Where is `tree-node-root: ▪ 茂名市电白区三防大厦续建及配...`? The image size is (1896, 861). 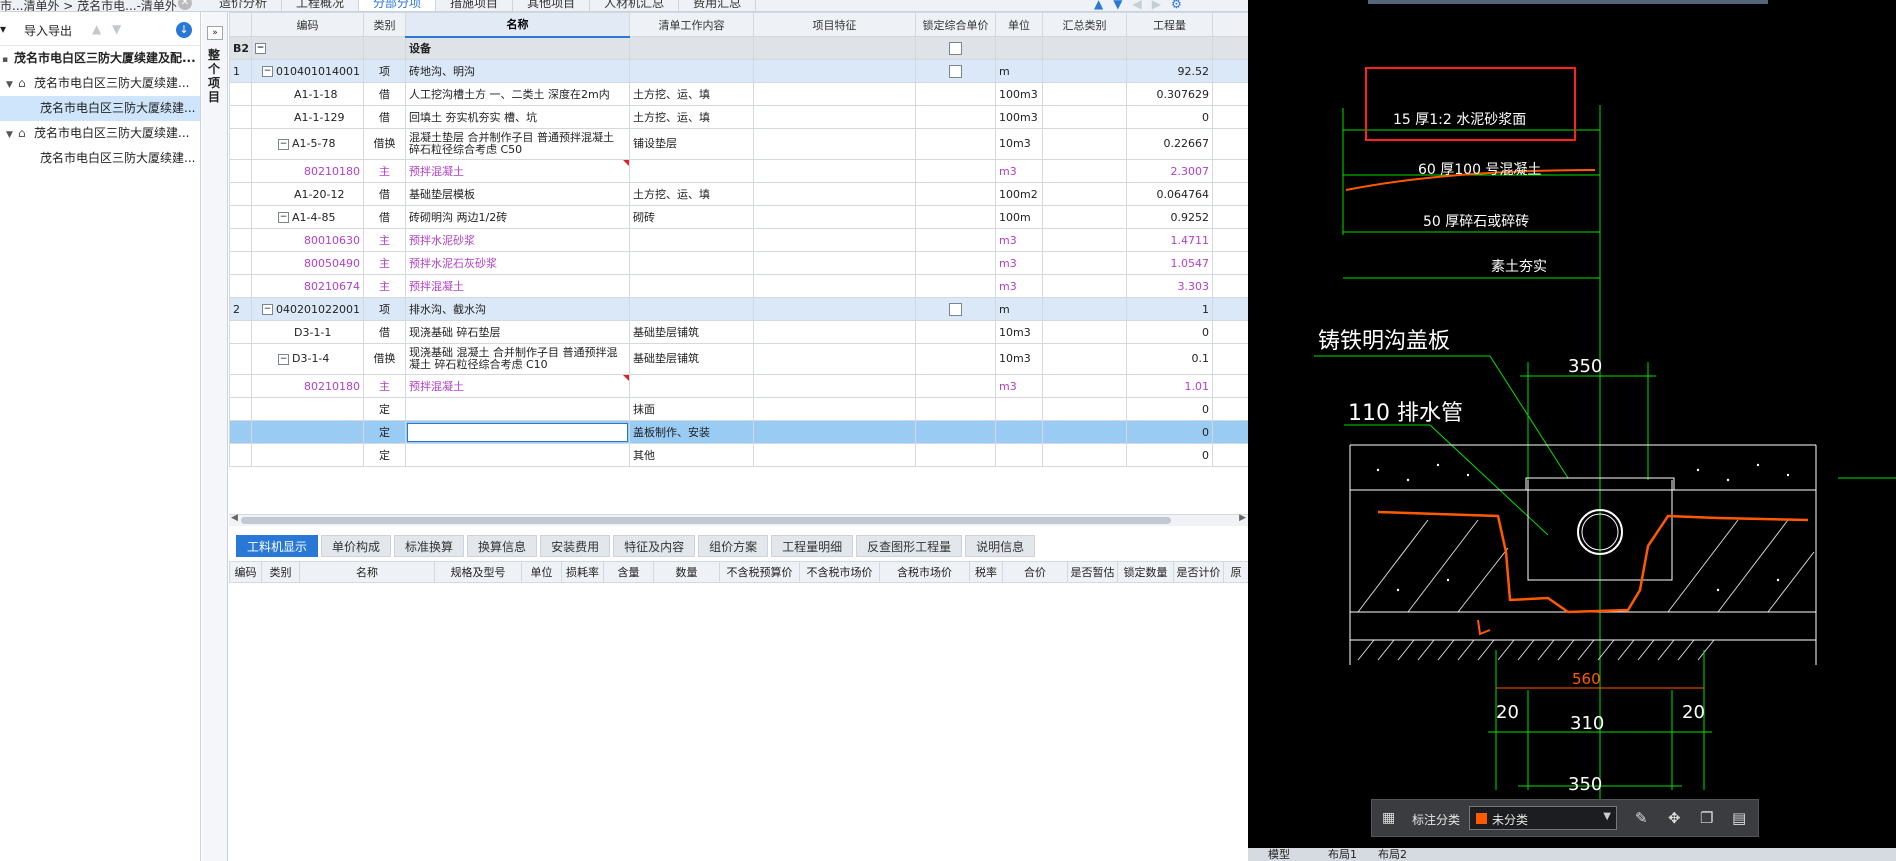
tree-node-root: ▪ 茂名市电白区三防大厦续建及配... is located at coordinates (100, 58).